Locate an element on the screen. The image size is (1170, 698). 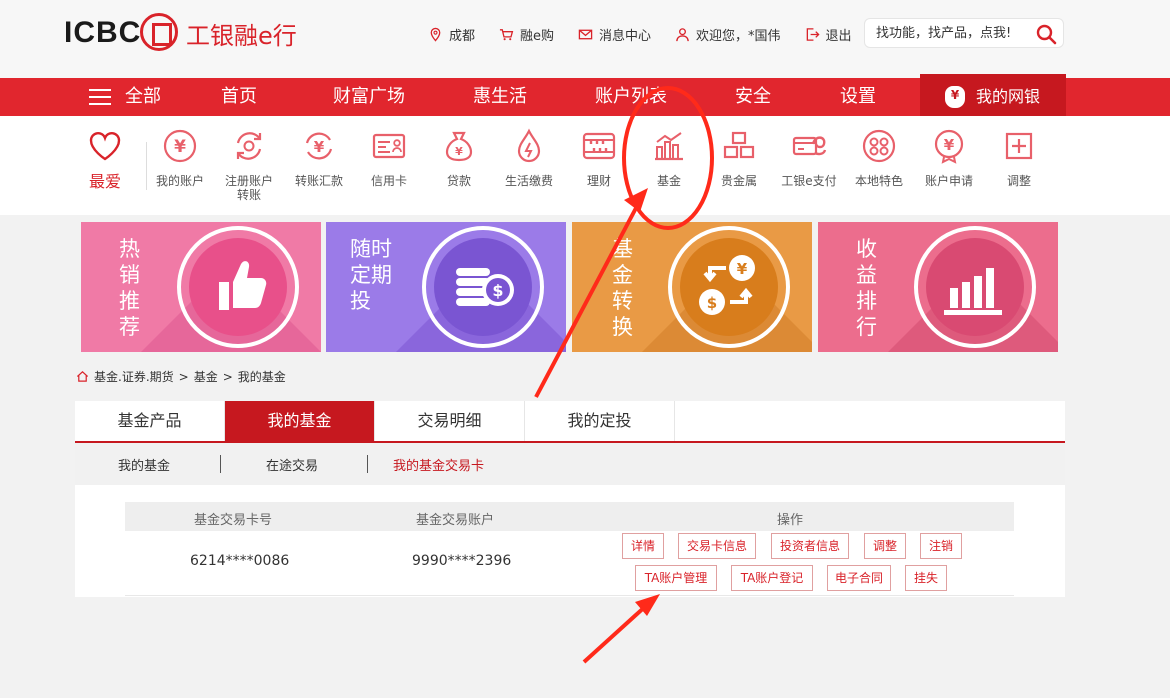
quick-utility-label: 生活缴费 is located at coordinates (528, 181).